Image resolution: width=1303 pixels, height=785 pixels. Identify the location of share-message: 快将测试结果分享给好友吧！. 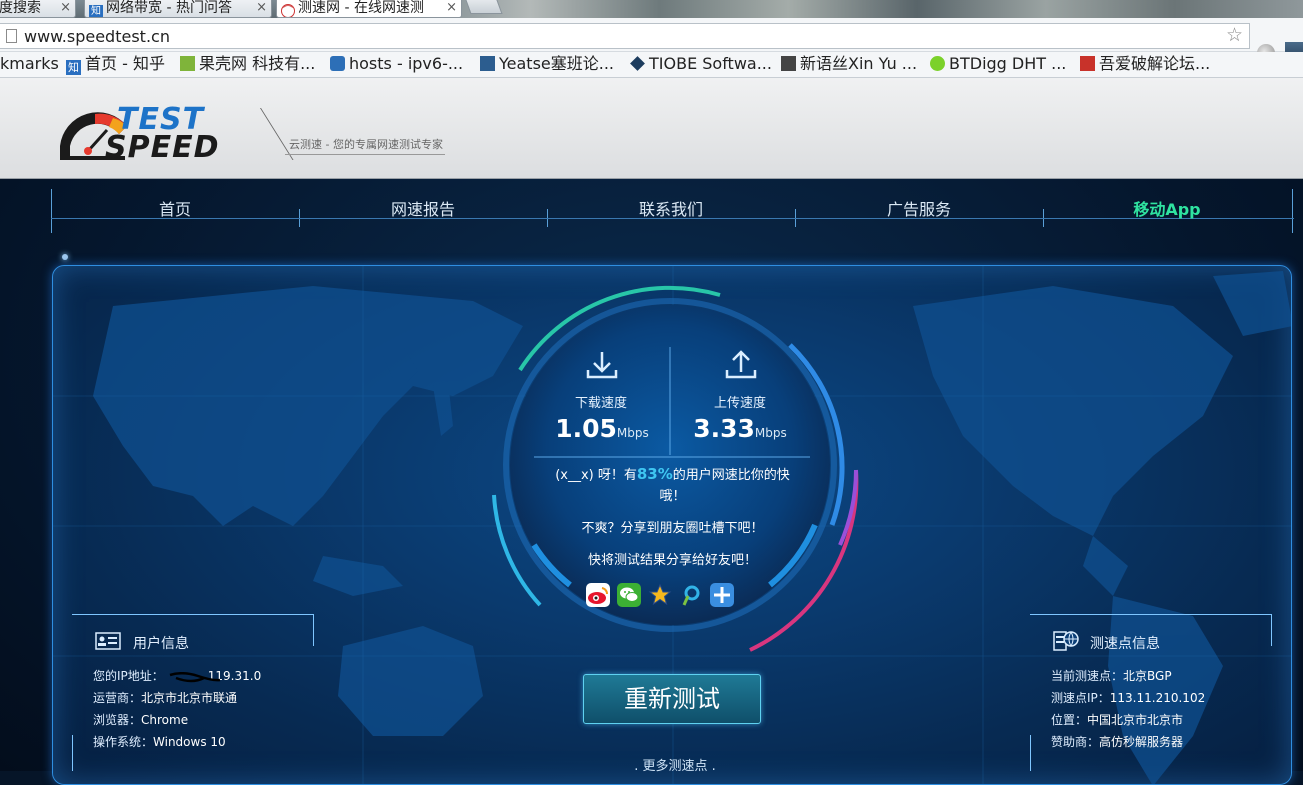
(672, 560).